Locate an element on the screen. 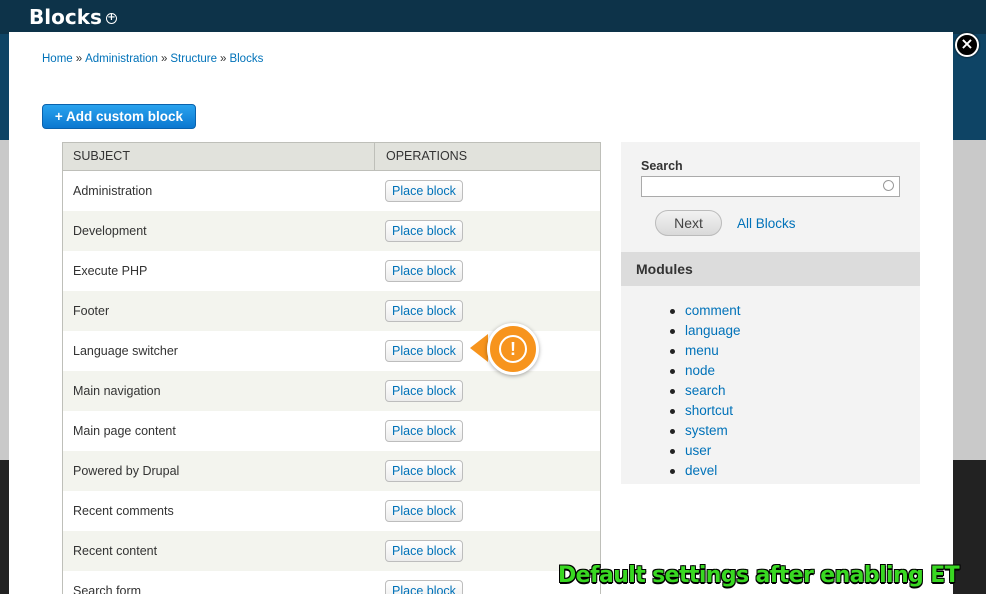 This screenshot has height=594, width=986. search-label: Search is located at coordinates (662, 166).